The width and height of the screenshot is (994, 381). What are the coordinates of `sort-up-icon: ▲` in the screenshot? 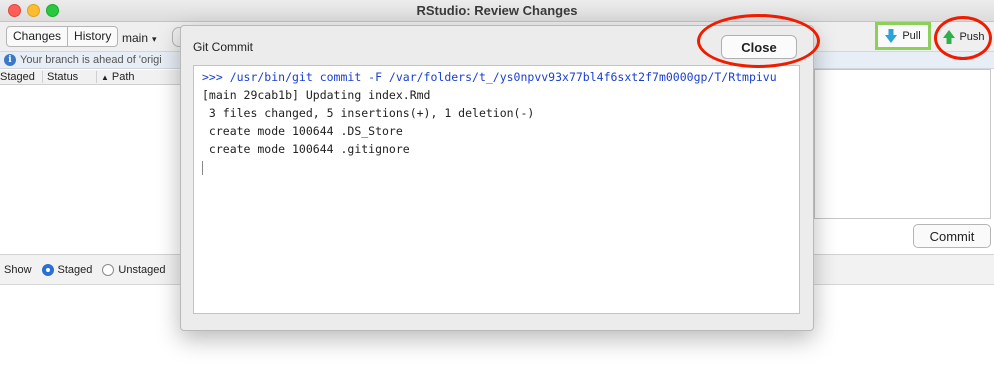 It's located at (105, 77).